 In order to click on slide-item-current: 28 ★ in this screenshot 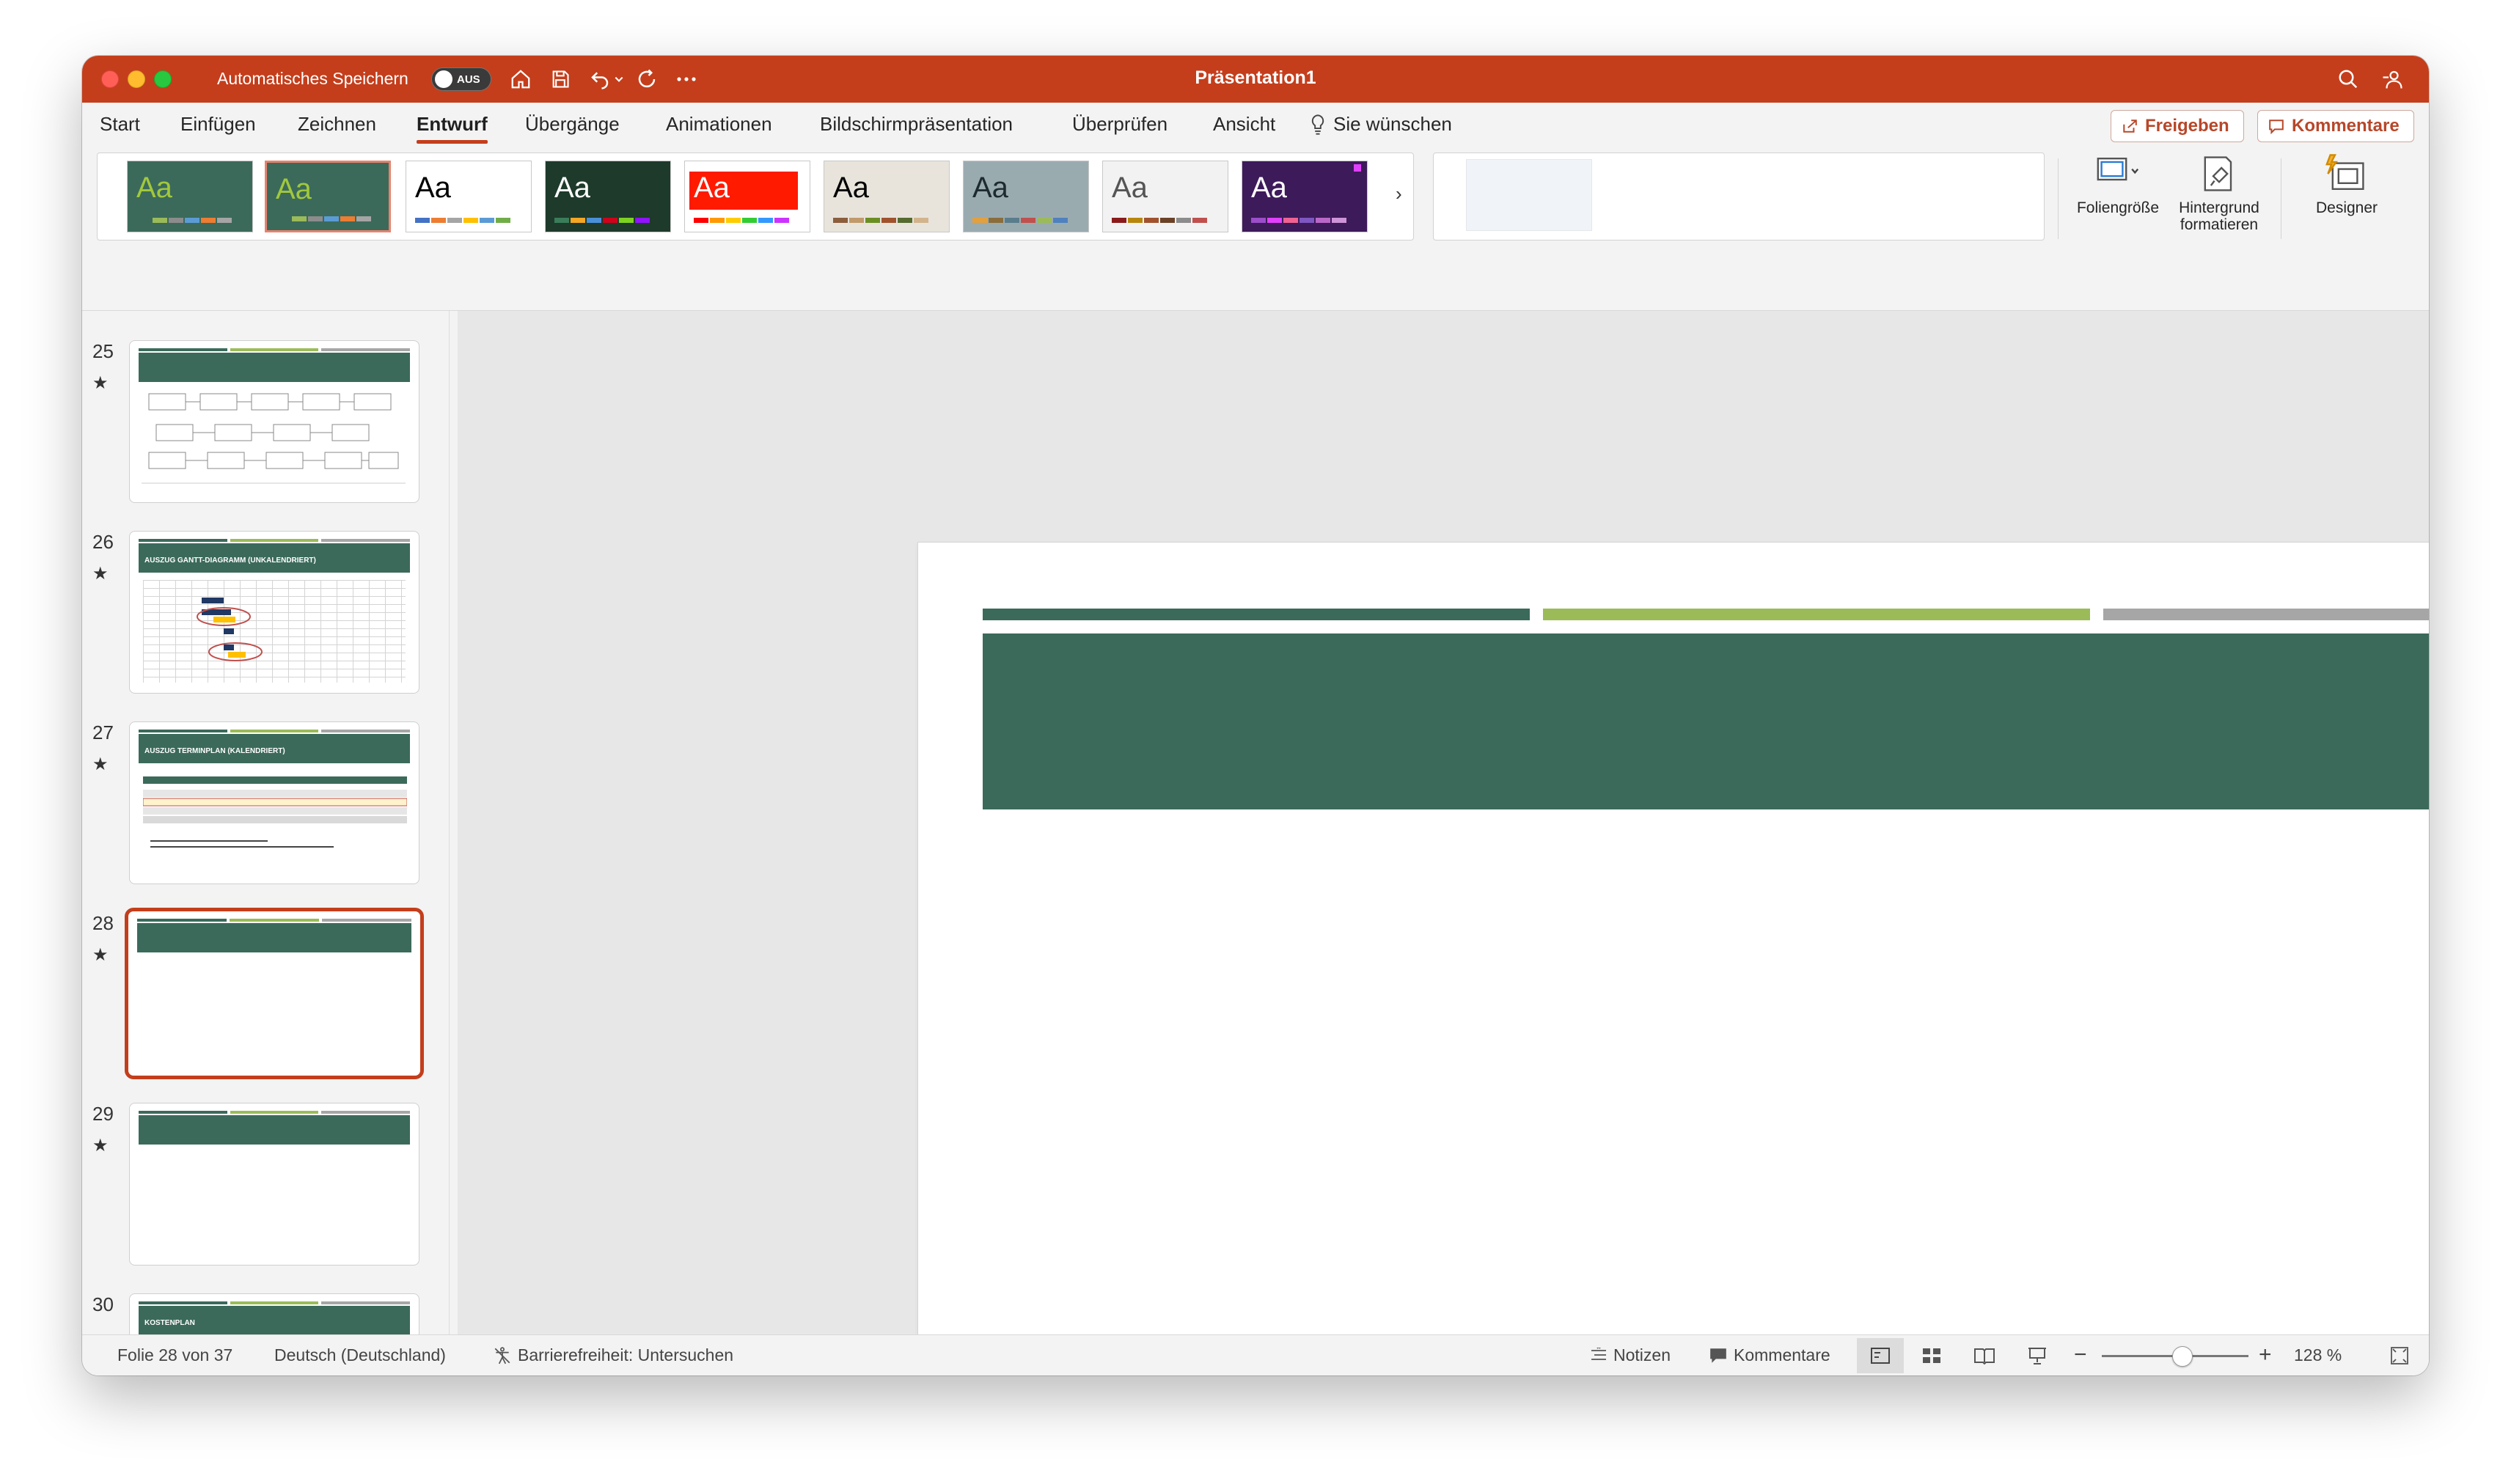, I will do `click(265, 998)`.